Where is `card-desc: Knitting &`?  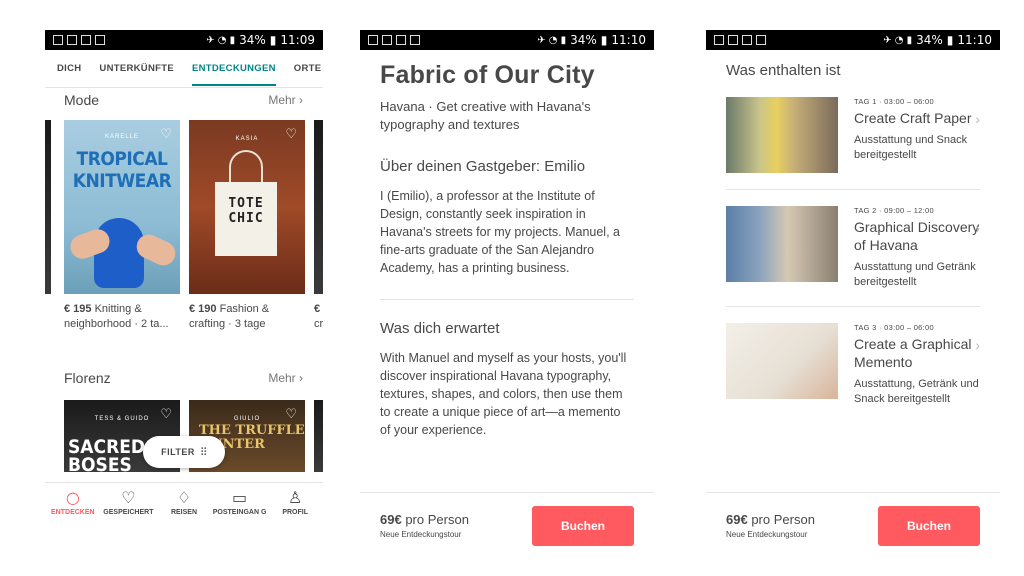
card-desc: Knitting & is located at coordinates (118, 309).